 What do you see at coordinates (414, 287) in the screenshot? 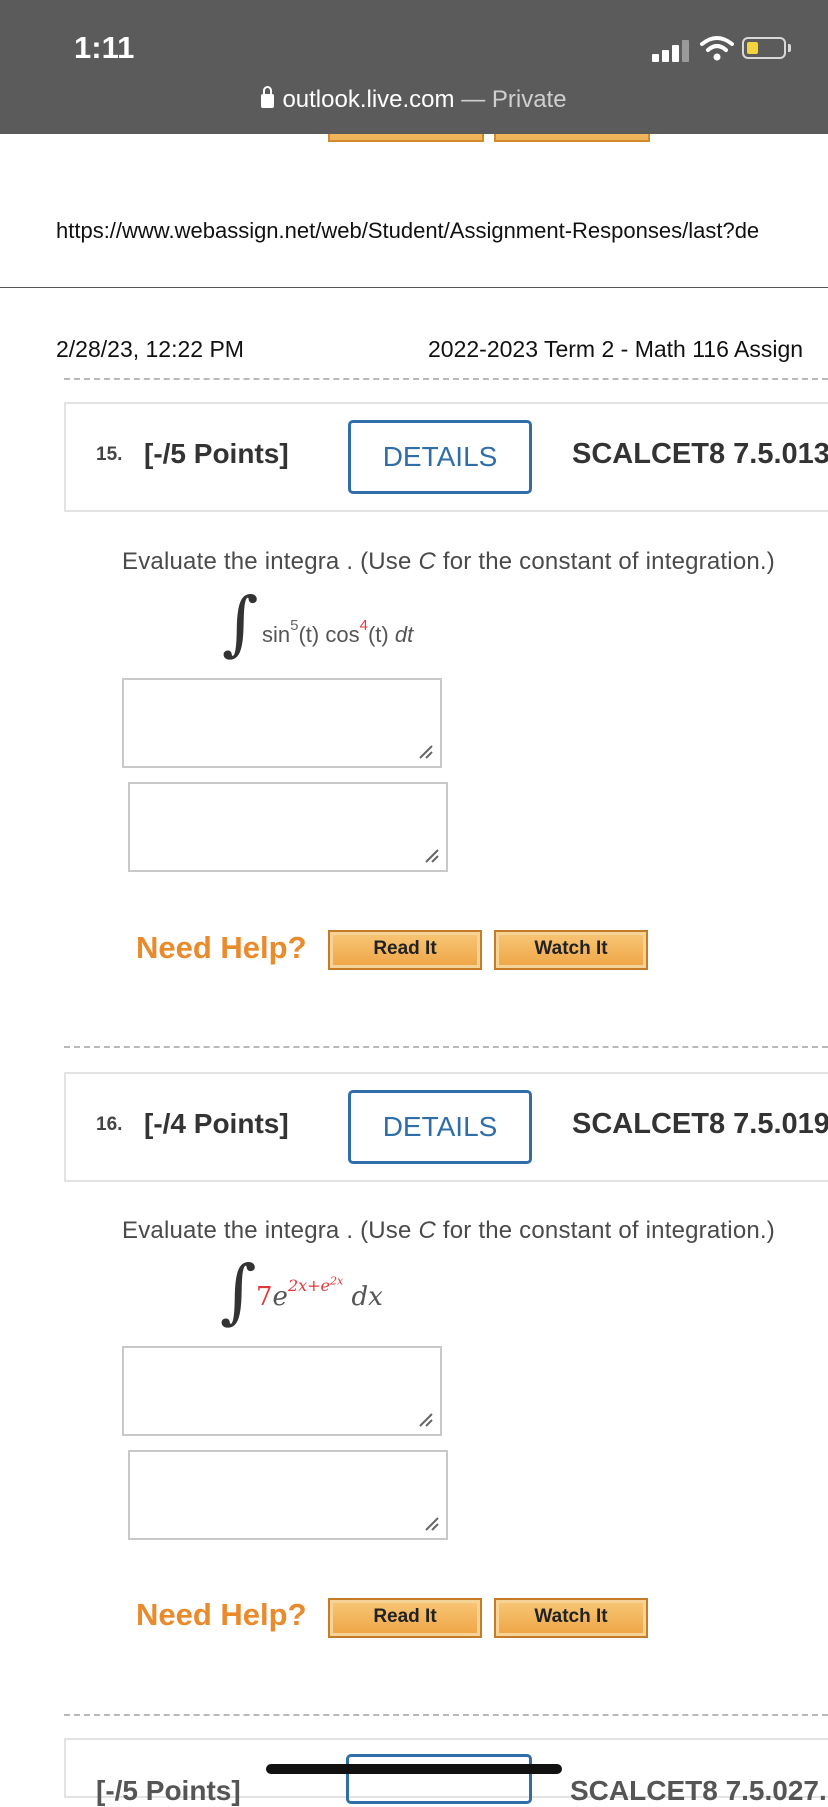
I see `header-divider` at bounding box center [414, 287].